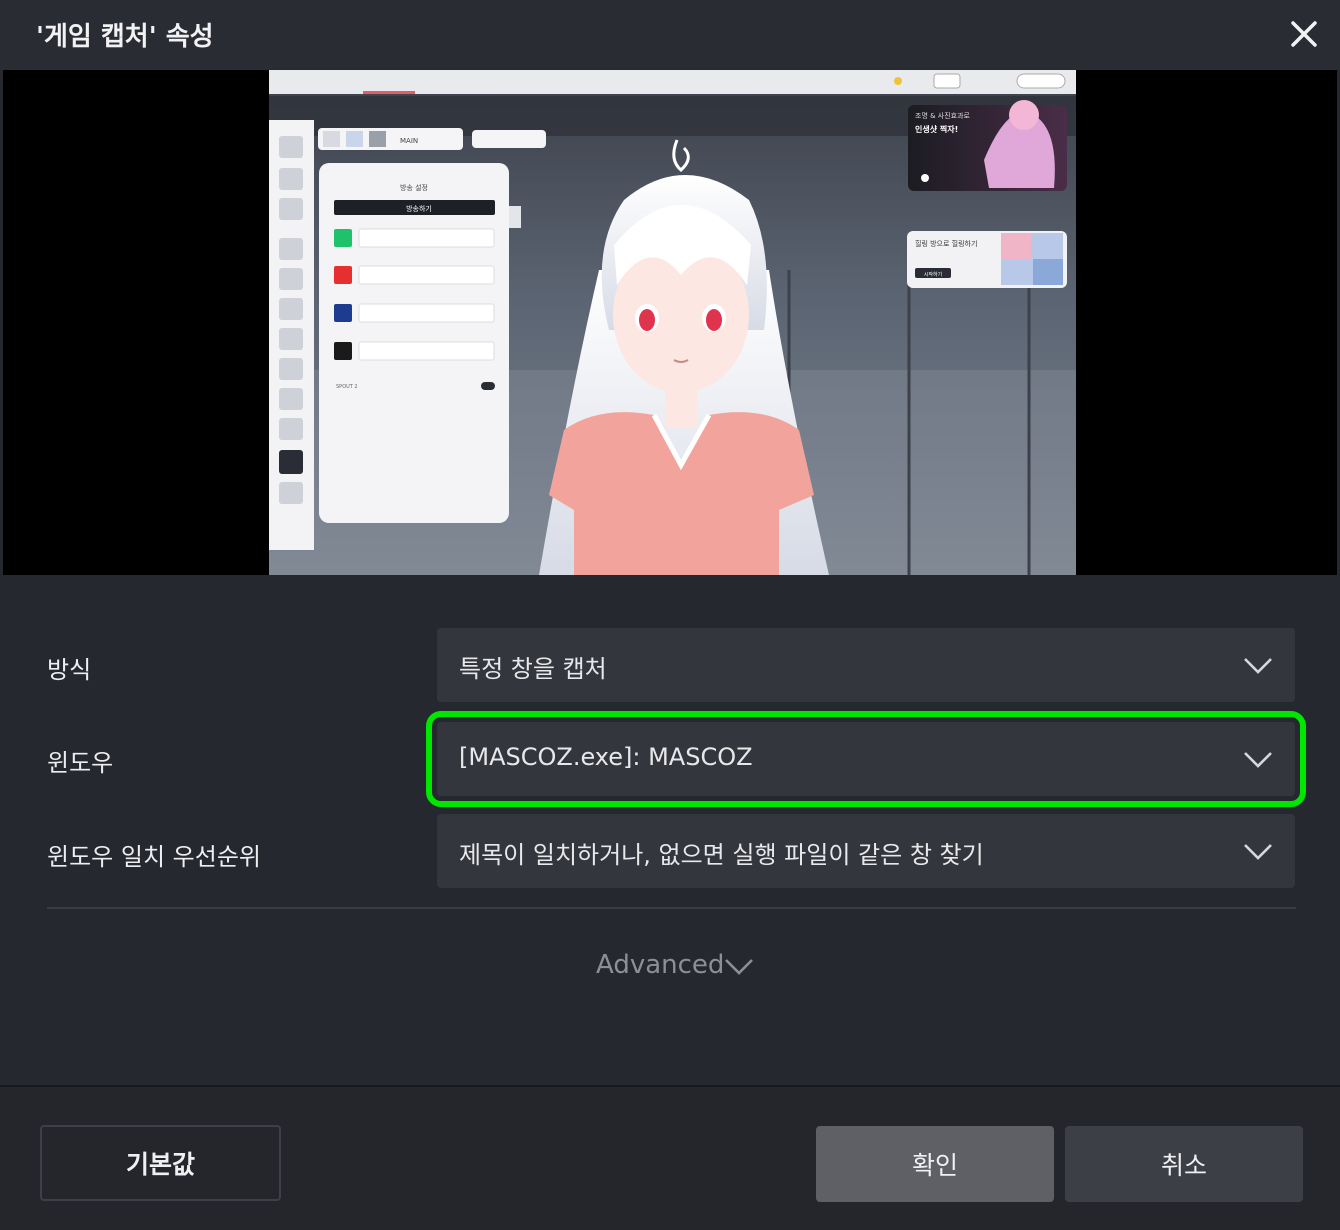 The image size is (1340, 1230). Describe the element at coordinates (943, 115) in the screenshot. I see `promo-1-subtitle: 조명 & 사진효과로` at that location.